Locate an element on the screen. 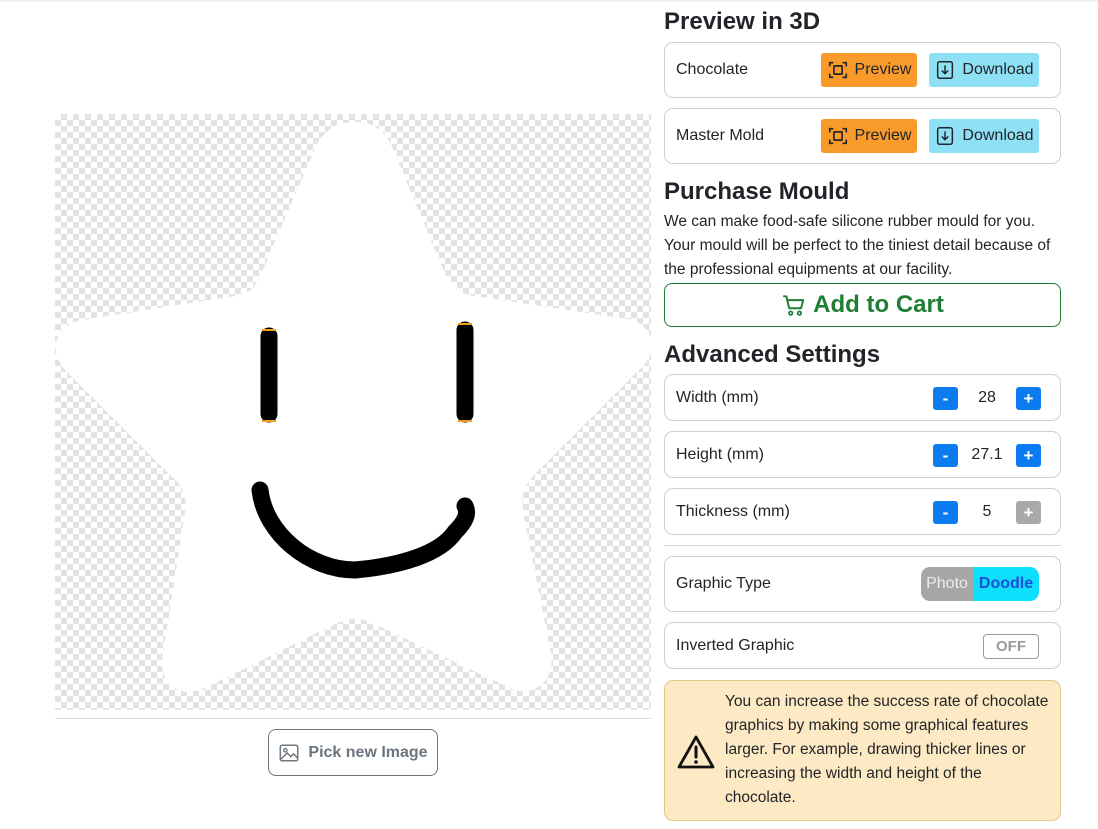  height-value: 27.1 is located at coordinates (987, 454).